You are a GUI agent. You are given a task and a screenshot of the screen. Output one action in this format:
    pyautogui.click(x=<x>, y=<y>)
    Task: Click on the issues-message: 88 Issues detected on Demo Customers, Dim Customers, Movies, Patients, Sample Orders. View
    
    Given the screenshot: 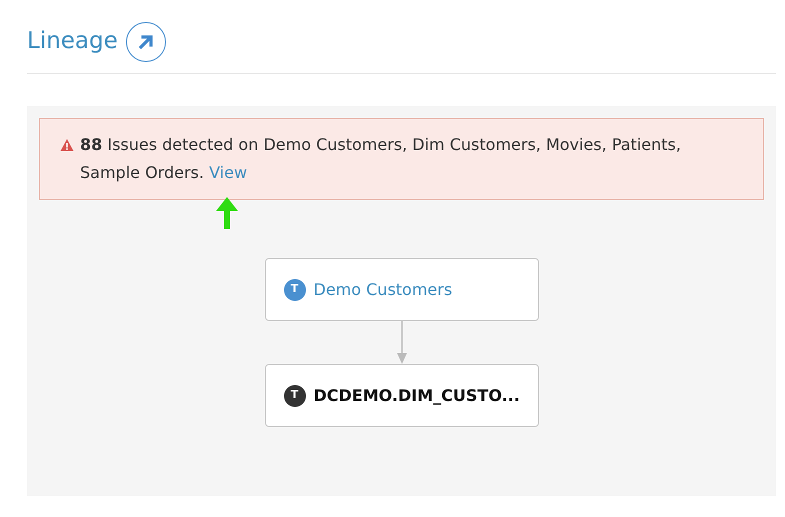 What is the action you would take?
    pyautogui.click(x=381, y=159)
    